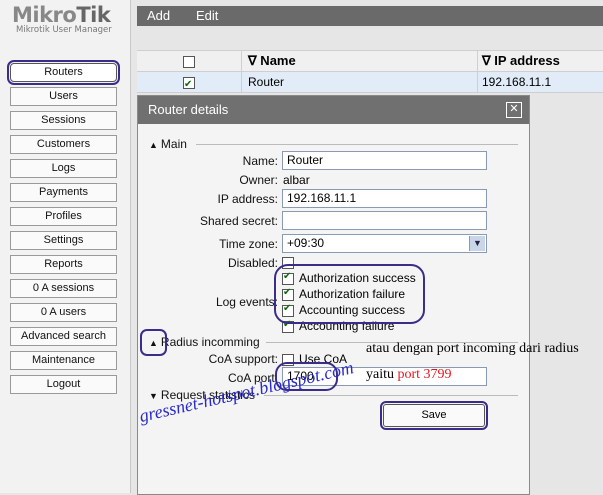 This screenshot has height=495, width=603. I want to click on owner-label: Owner:, so click(258, 180).